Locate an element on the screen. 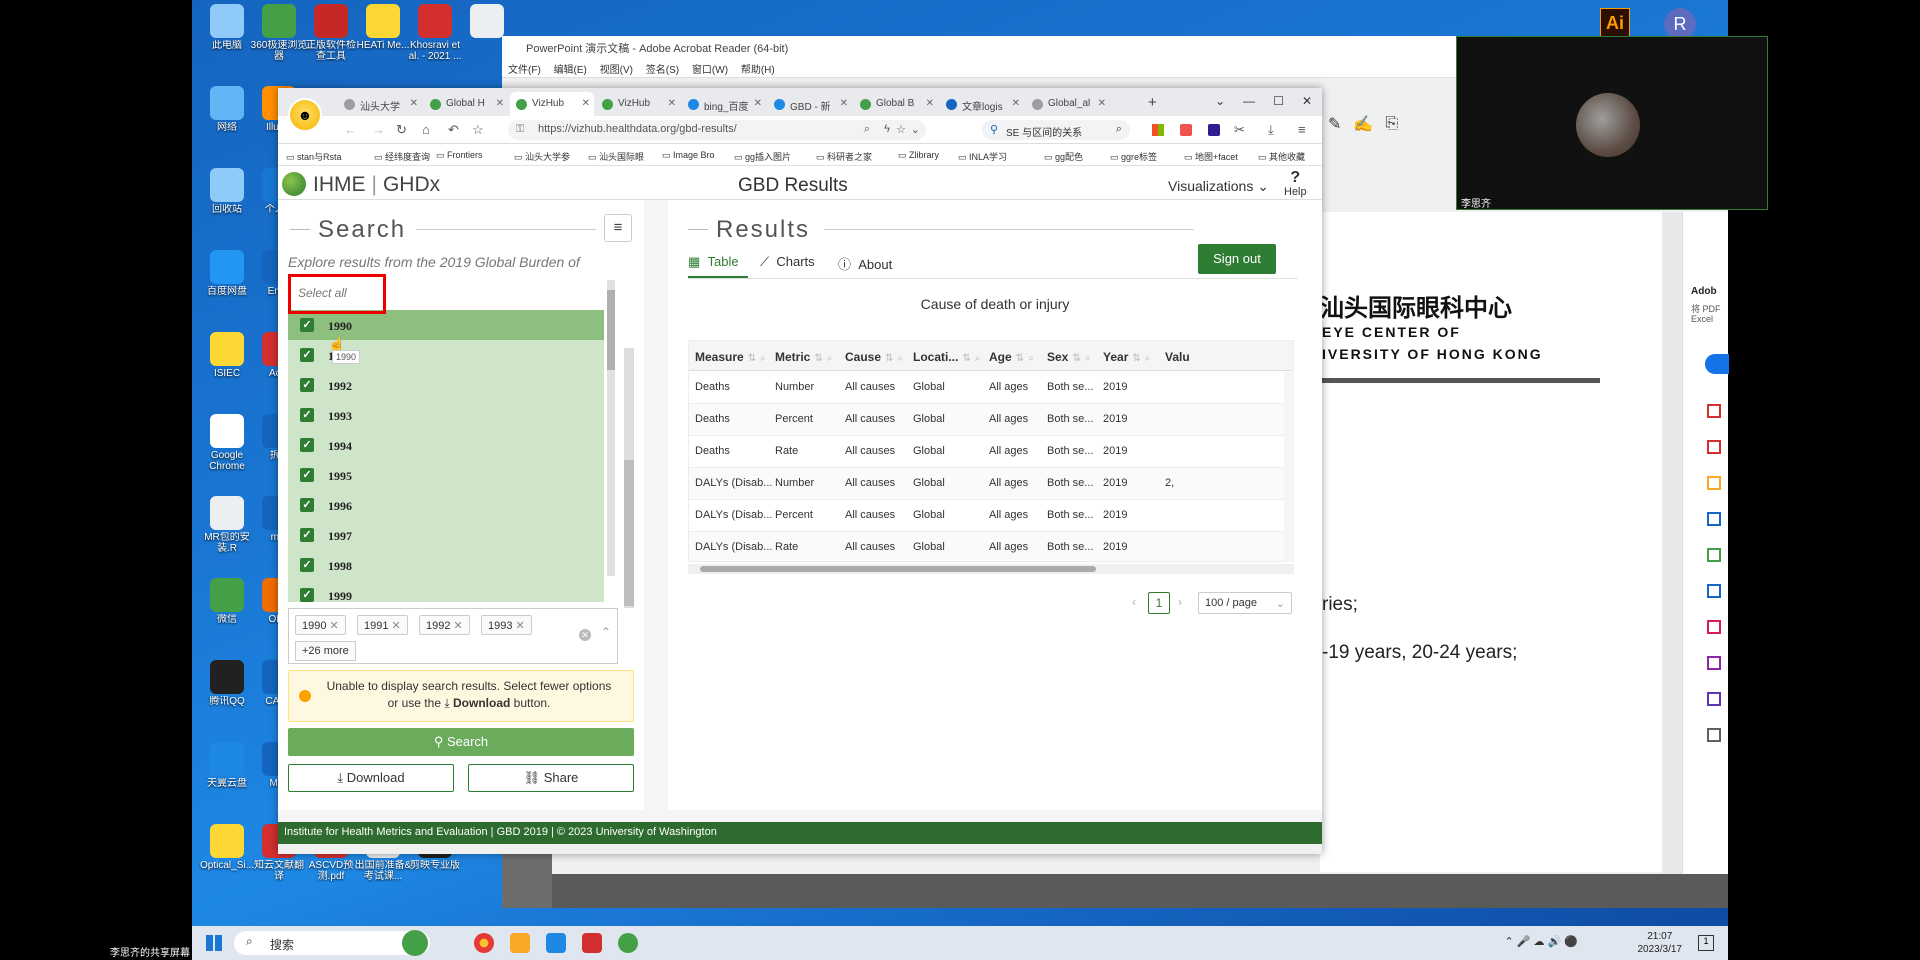 The image size is (1920, 960). year-option: ✓ 1996 is located at coordinates (446, 505).